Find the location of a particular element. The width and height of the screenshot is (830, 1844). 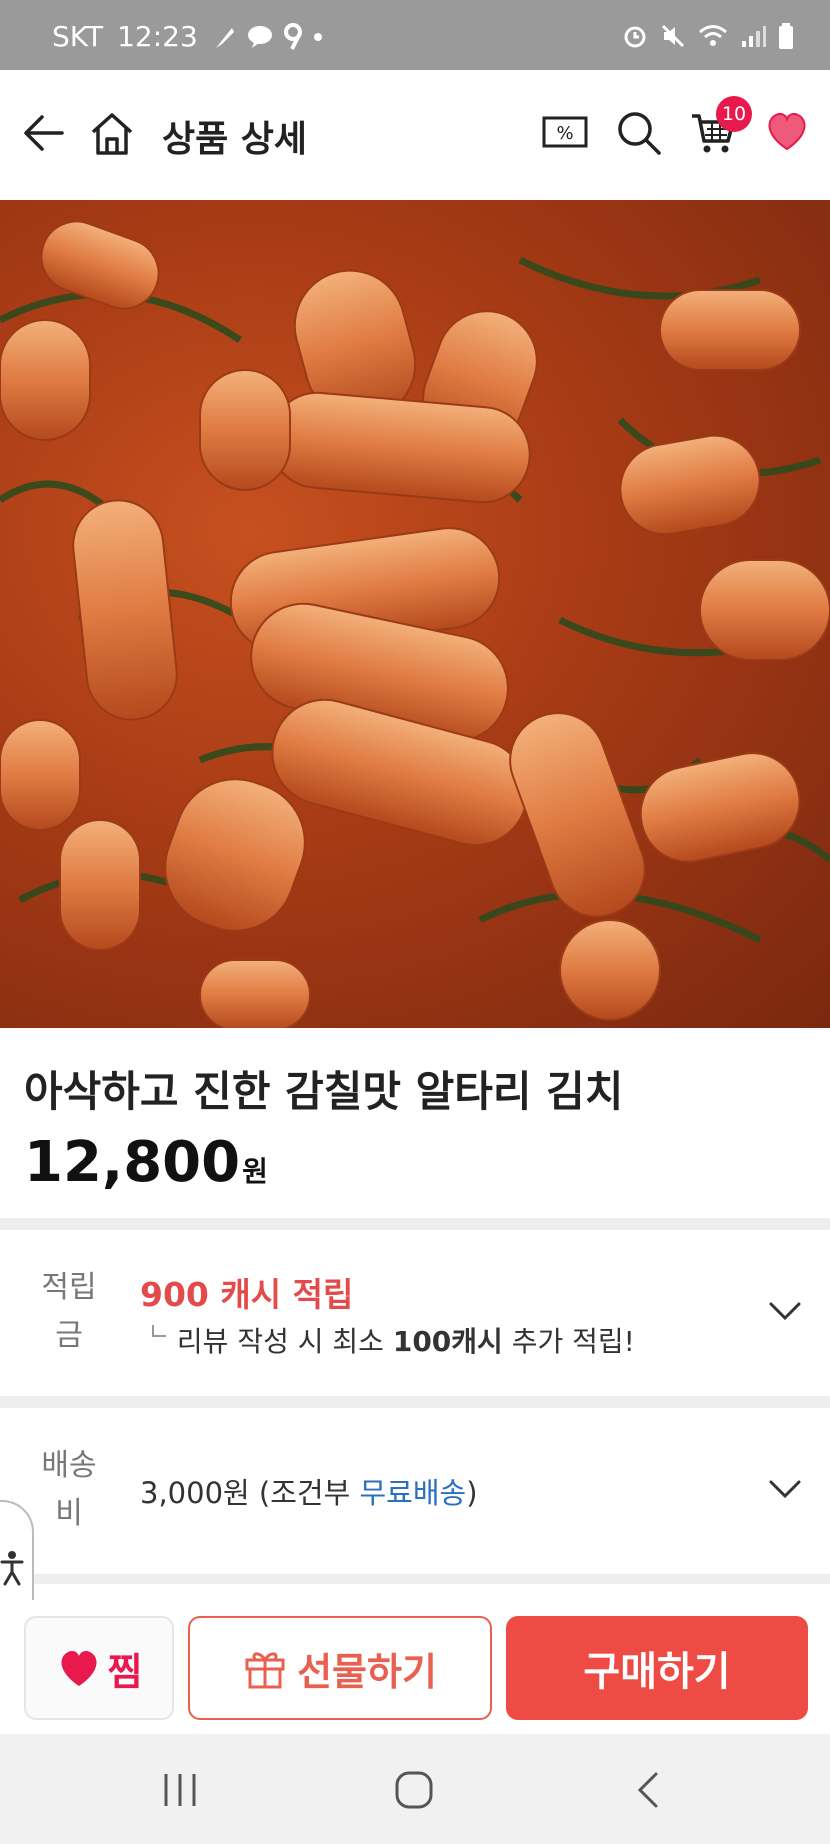

carrier-label: SKT is located at coordinates (78, 36).